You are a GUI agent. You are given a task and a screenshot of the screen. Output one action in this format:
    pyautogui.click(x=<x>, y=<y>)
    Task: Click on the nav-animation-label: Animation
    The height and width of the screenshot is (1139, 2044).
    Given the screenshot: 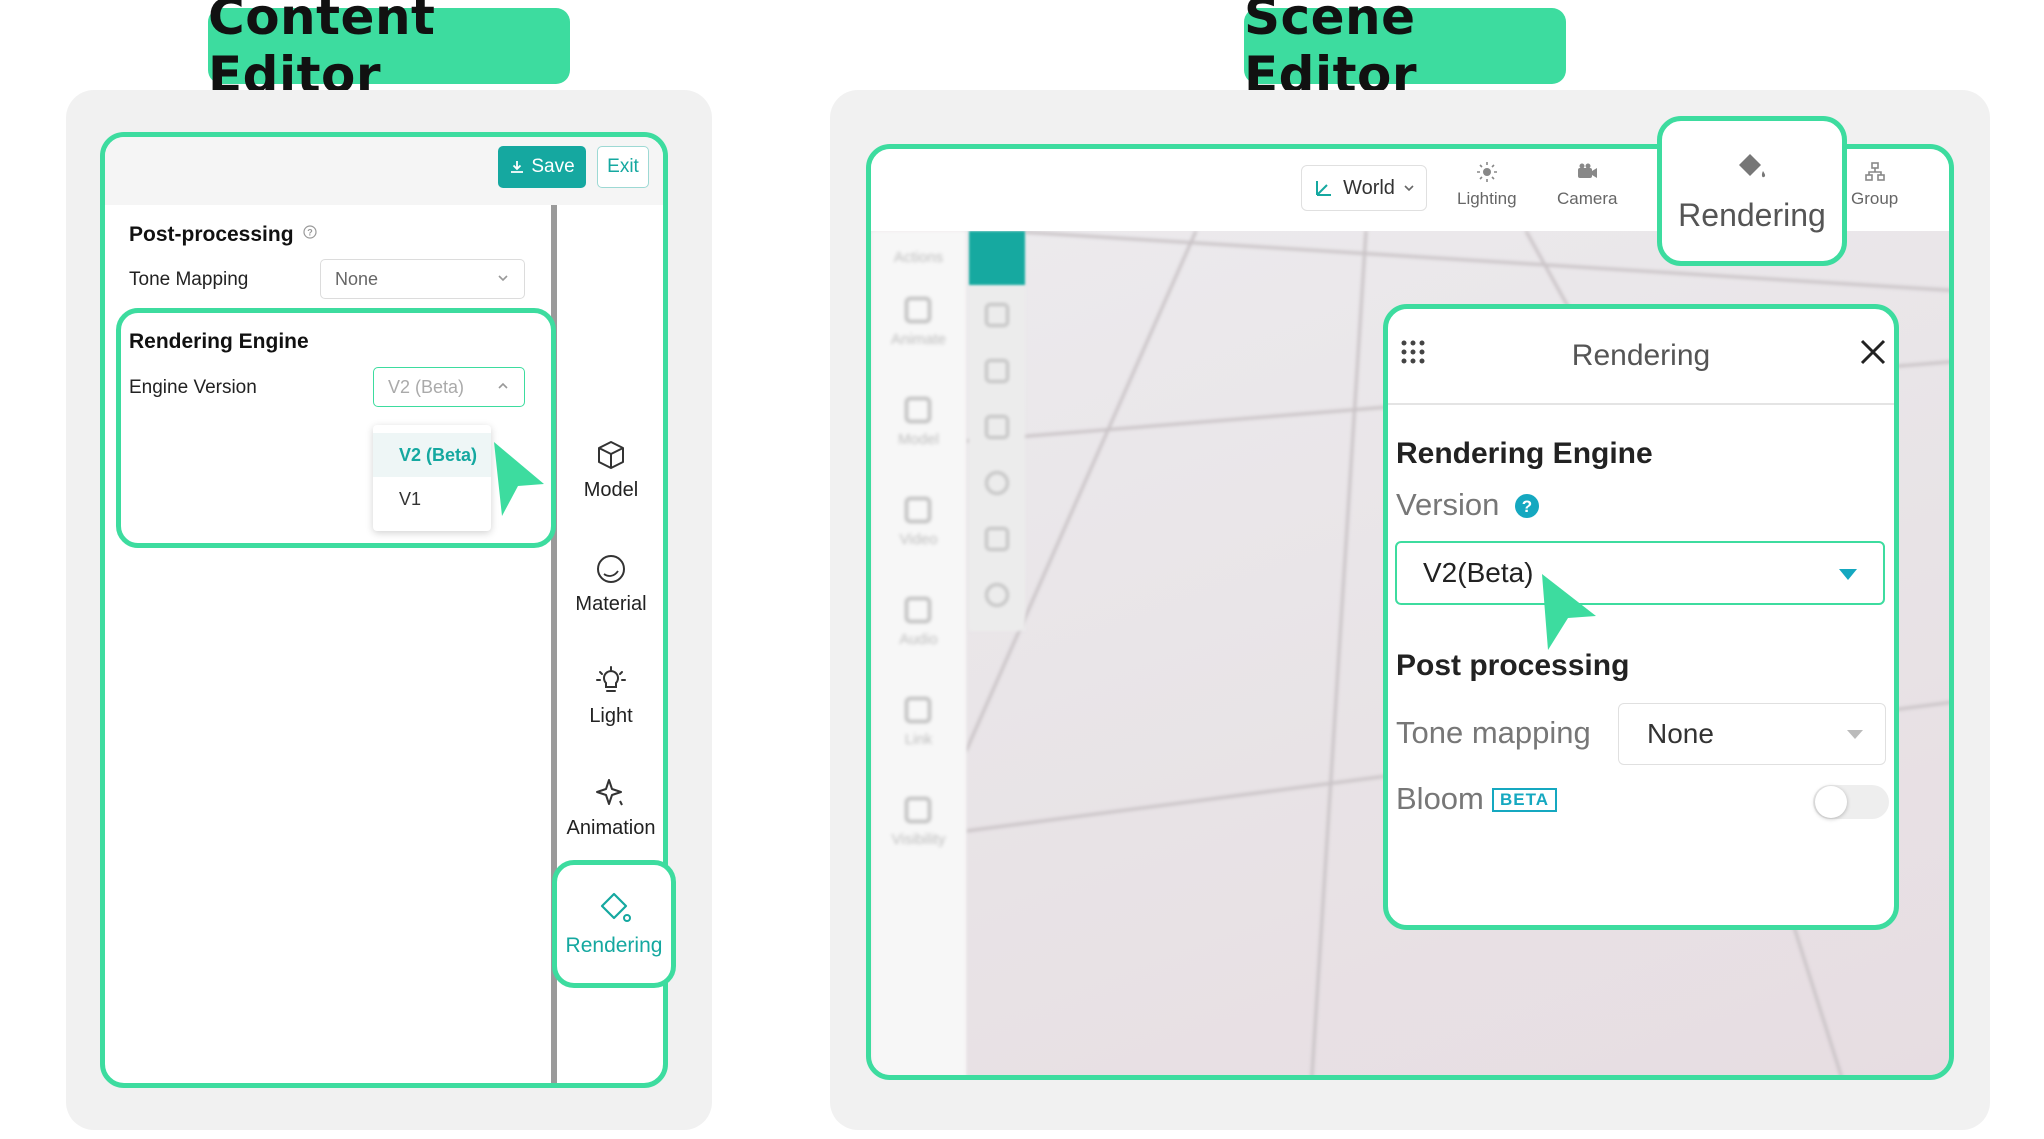 What is the action you would take?
    pyautogui.click(x=611, y=828)
    